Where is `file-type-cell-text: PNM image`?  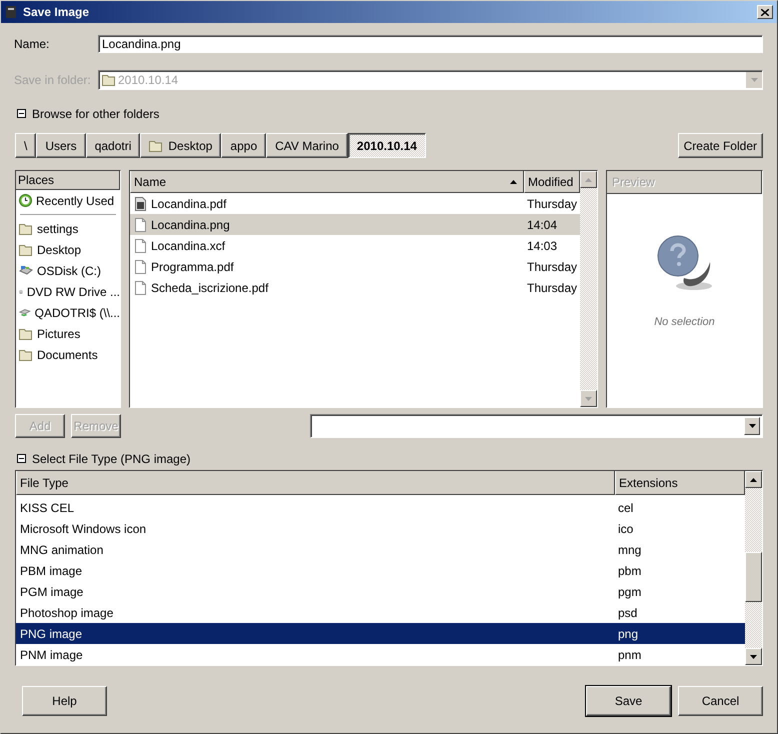
file-type-cell-text: PNM image is located at coordinates (51, 655).